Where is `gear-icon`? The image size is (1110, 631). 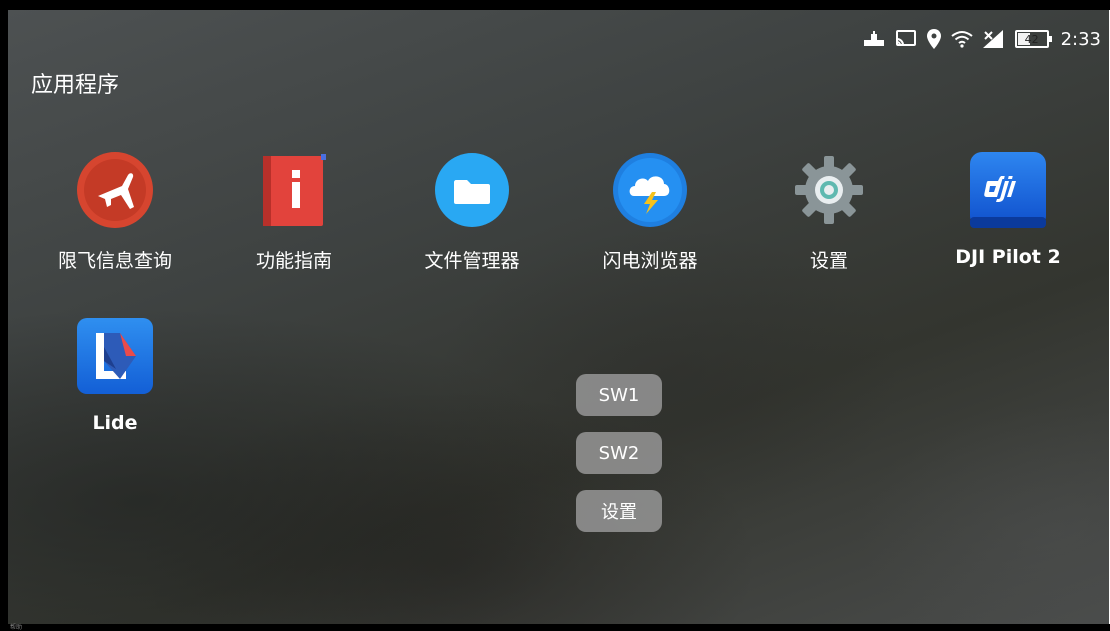 gear-icon is located at coordinates (829, 190).